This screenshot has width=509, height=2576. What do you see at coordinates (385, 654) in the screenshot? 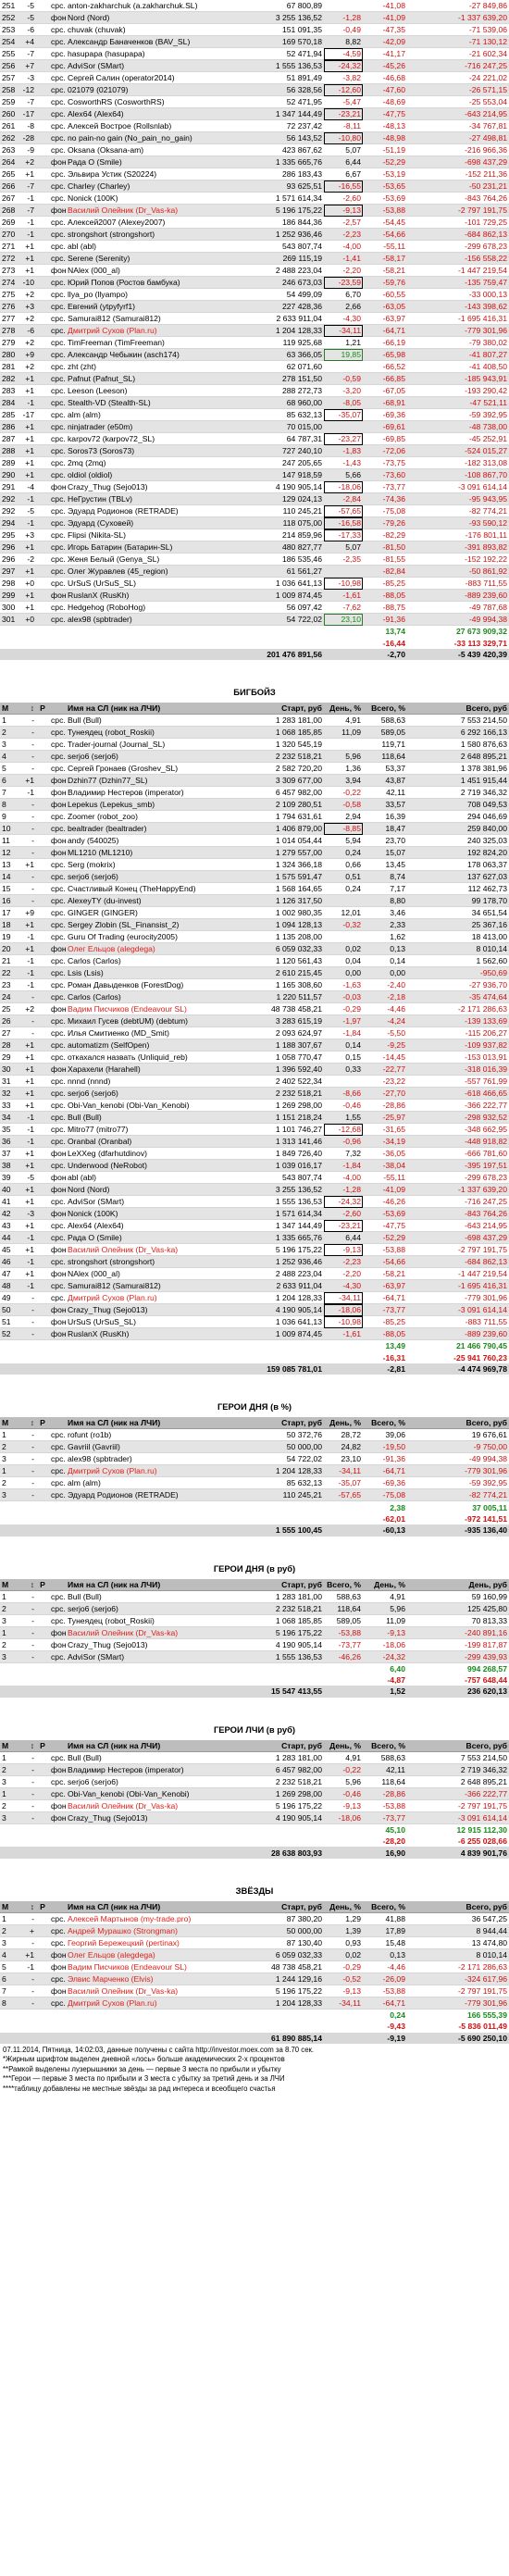
I see `summary-pct: -2,70` at bounding box center [385, 654].